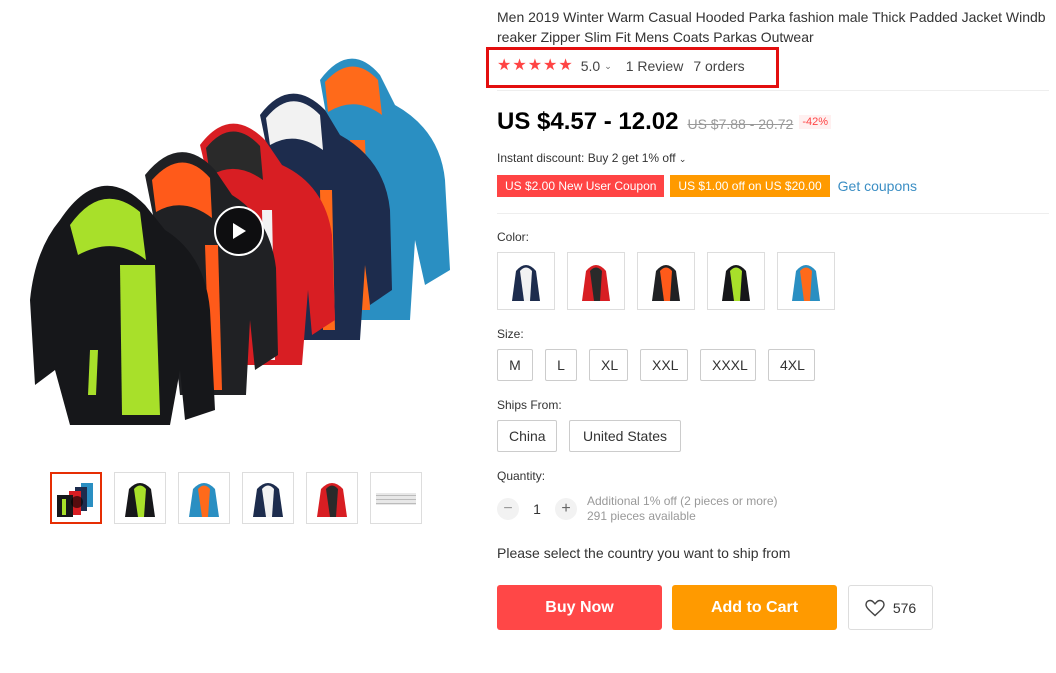  I want to click on jacket-blue-orange-icon, so click(806, 283).